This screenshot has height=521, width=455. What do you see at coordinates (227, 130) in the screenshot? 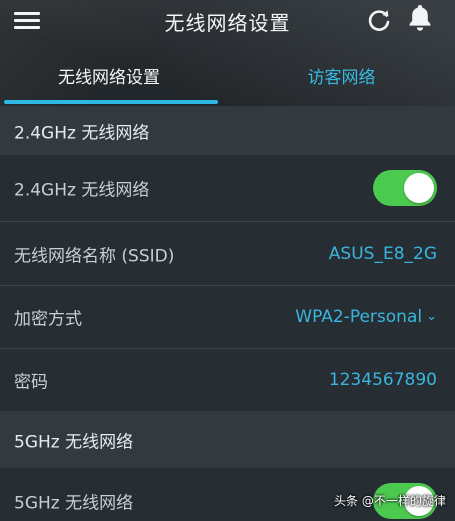
I see `section-header-24ghz: 2.4GHz 无线网络` at bounding box center [227, 130].